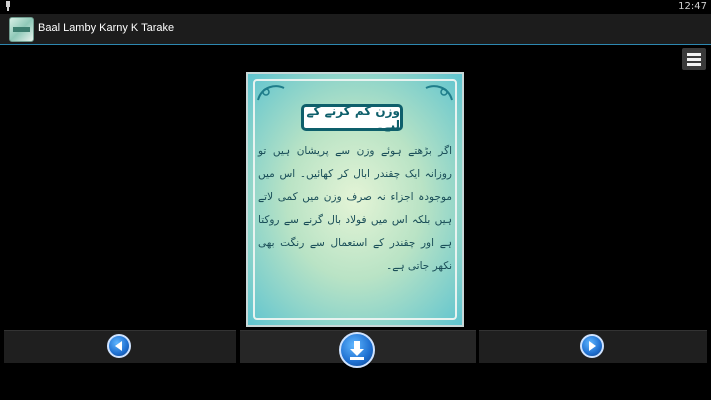 This screenshot has height=400, width=711. I want to click on status-bar: 12:47, so click(355, 7).